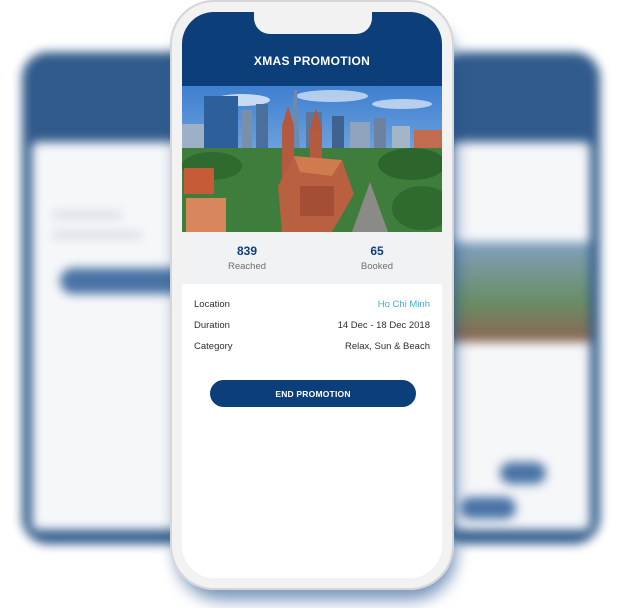 The image size is (628, 608). Describe the element at coordinates (387, 346) in the screenshot. I see `detail-value: Relax, Sun & Beach` at that location.